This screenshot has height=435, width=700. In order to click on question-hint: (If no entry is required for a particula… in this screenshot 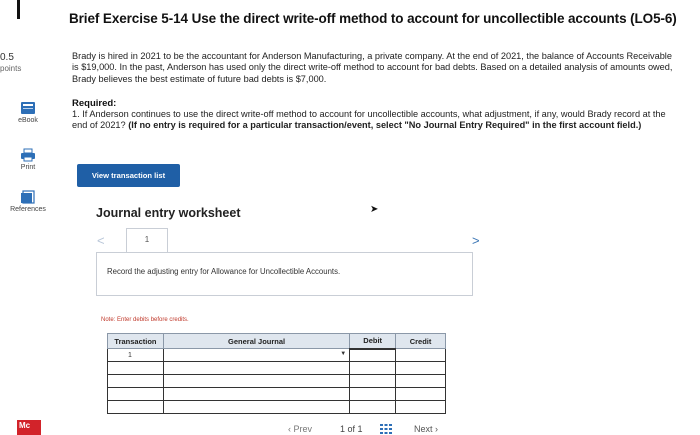, I will do `click(385, 125)`.